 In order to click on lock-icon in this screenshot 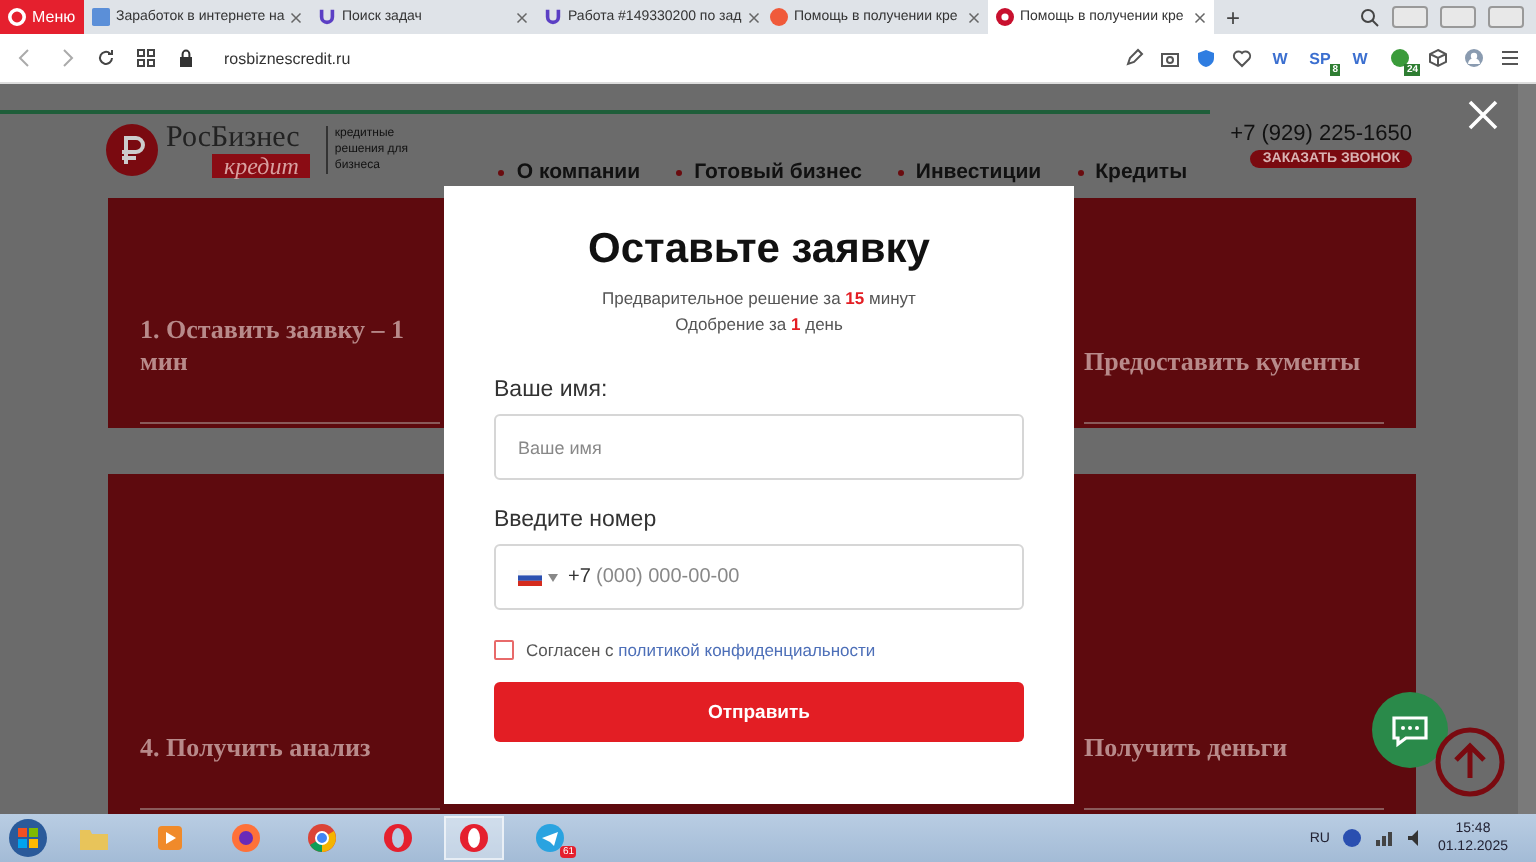, I will do `click(186, 58)`.